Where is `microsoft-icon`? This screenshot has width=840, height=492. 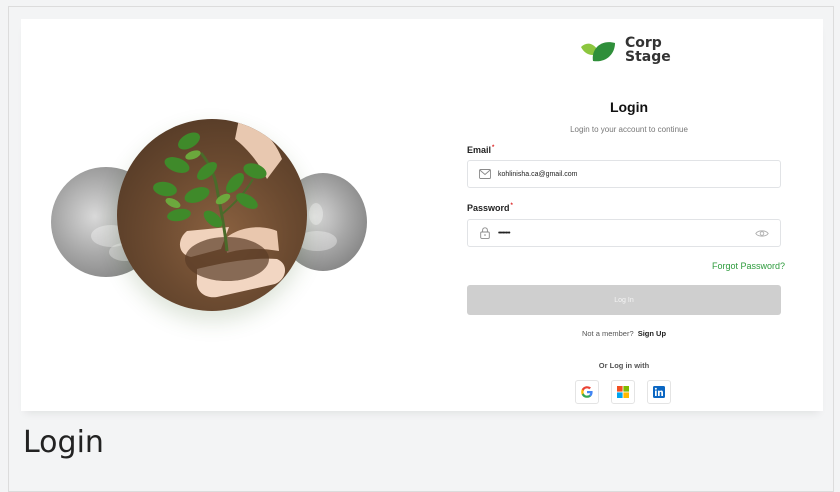
microsoft-icon is located at coordinates (623, 392).